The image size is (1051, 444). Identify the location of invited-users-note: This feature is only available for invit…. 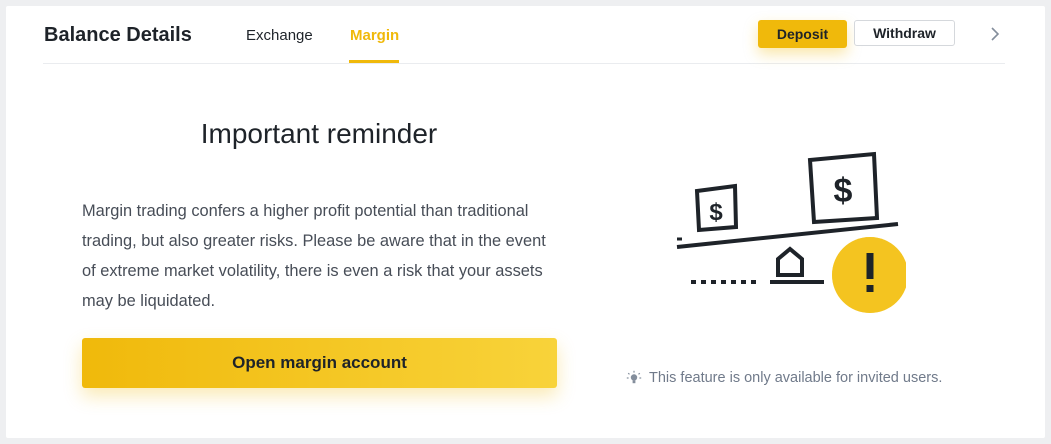
(784, 378).